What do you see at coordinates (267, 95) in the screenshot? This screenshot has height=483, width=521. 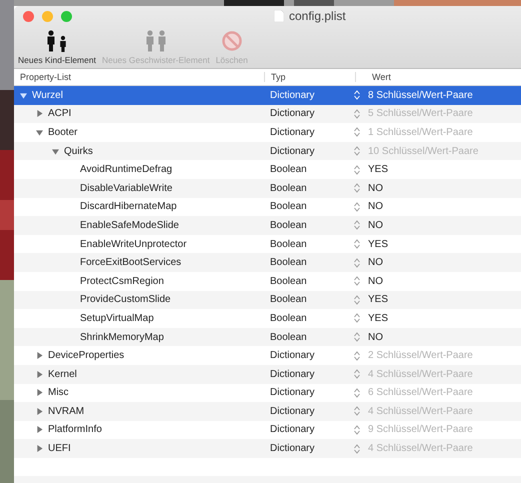 I see `table-row: Wurzel Dictionary 8 Schlüssel/Wert-Paare` at bounding box center [267, 95].